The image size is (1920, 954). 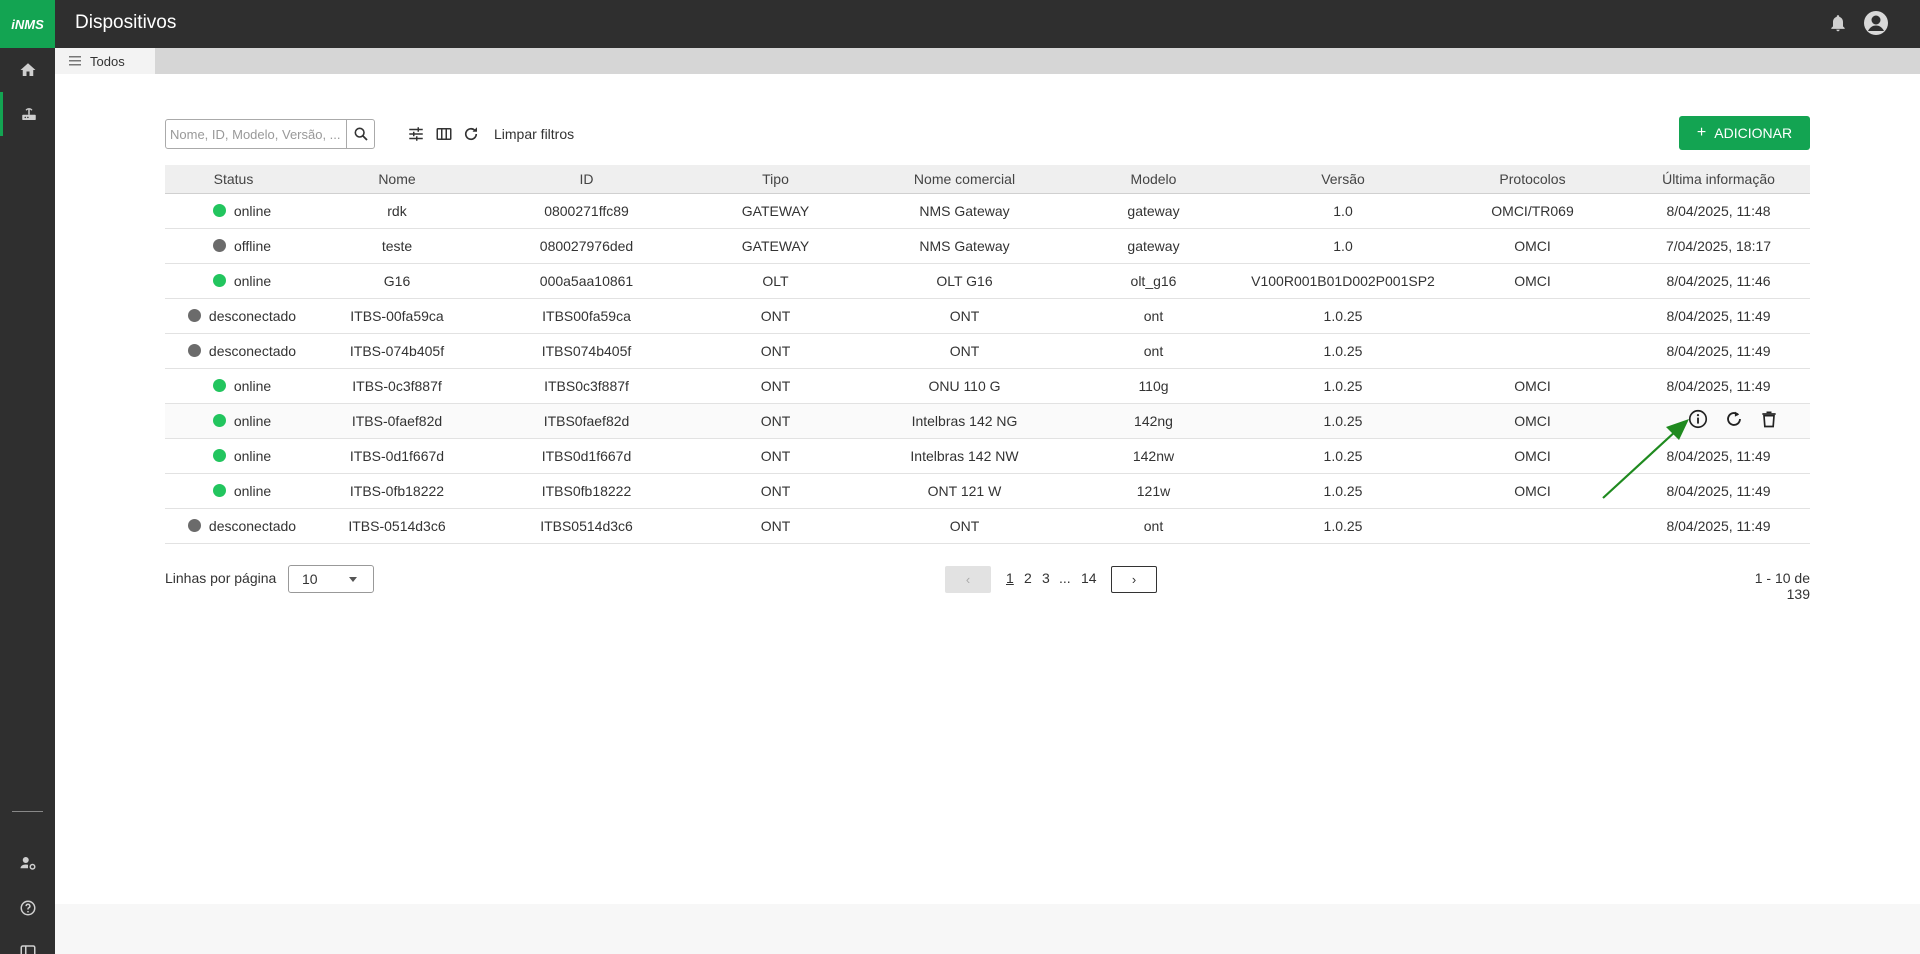 I want to click on header-id: ID, so click(x=586, y=179).